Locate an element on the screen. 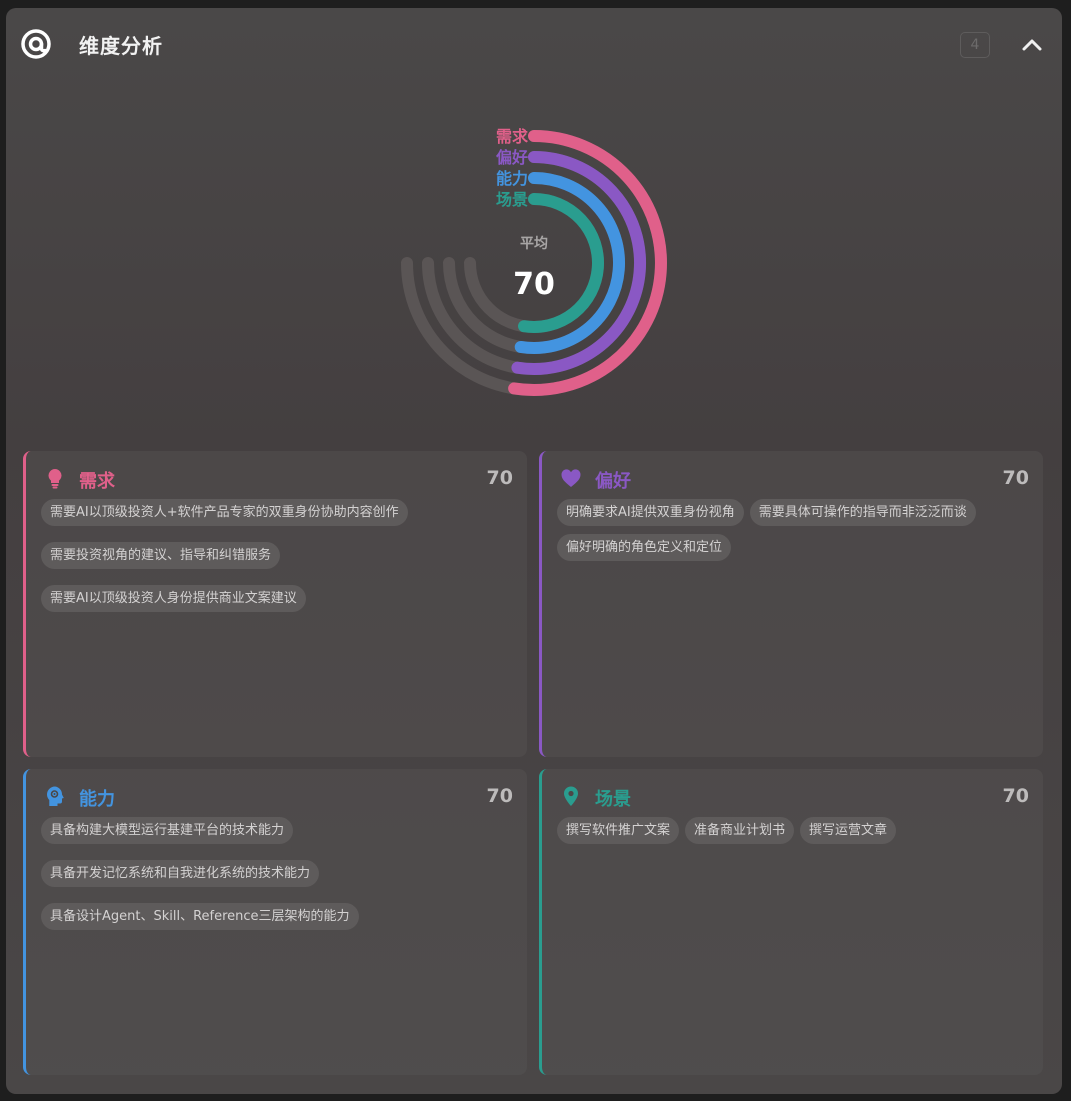 This screenshot has width=1071, height=1101. tag: 具备设计Agent、Skill、Reference三层架构的能力 is located at coordinates (200, 916).